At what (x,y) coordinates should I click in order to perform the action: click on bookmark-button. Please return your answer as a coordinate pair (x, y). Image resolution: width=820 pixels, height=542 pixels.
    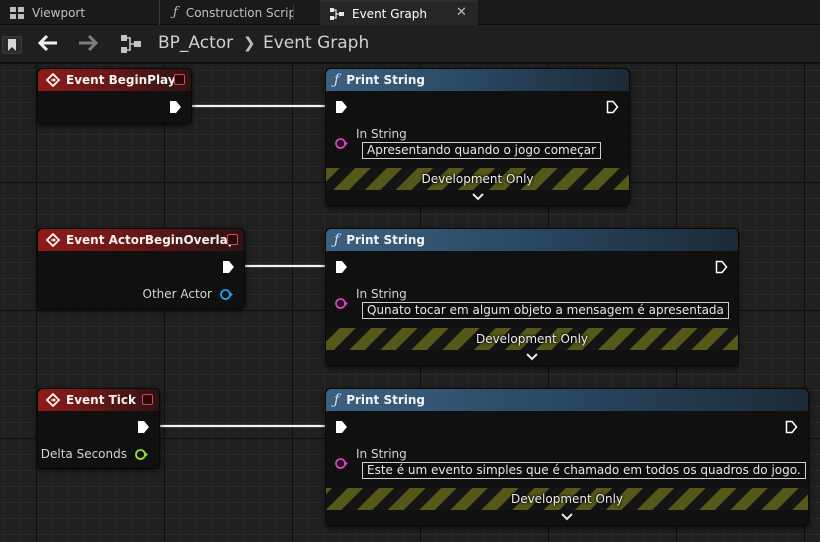
    Looking at the image, I should click on (12, 45).